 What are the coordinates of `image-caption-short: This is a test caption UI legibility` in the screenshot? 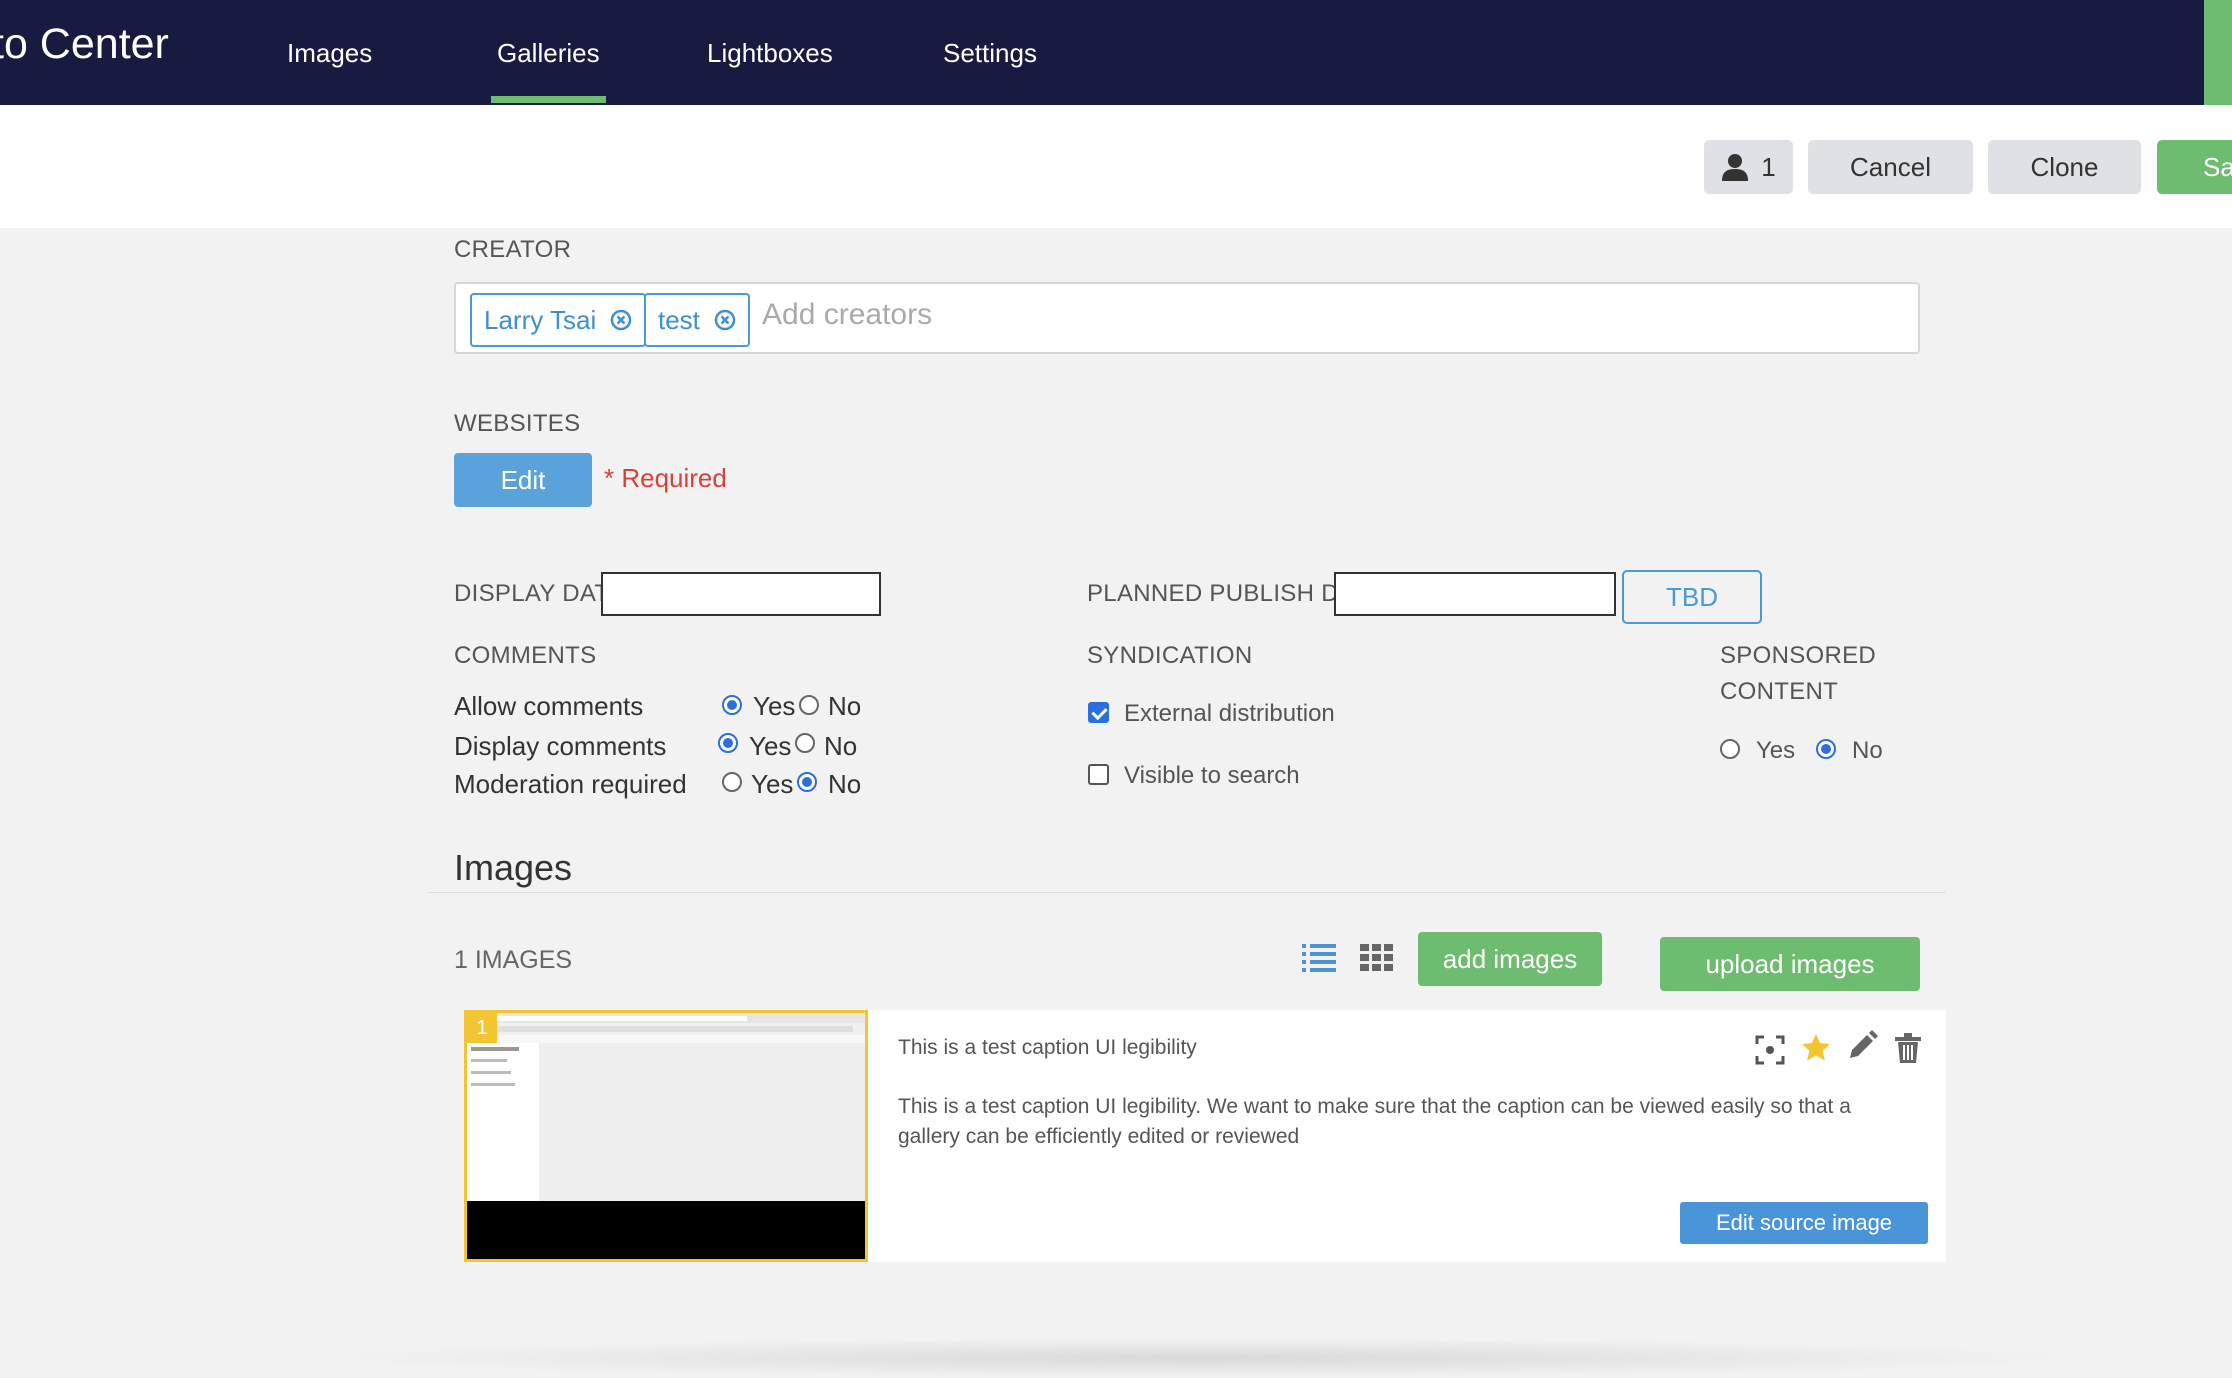 It's located at (1047, 1047).